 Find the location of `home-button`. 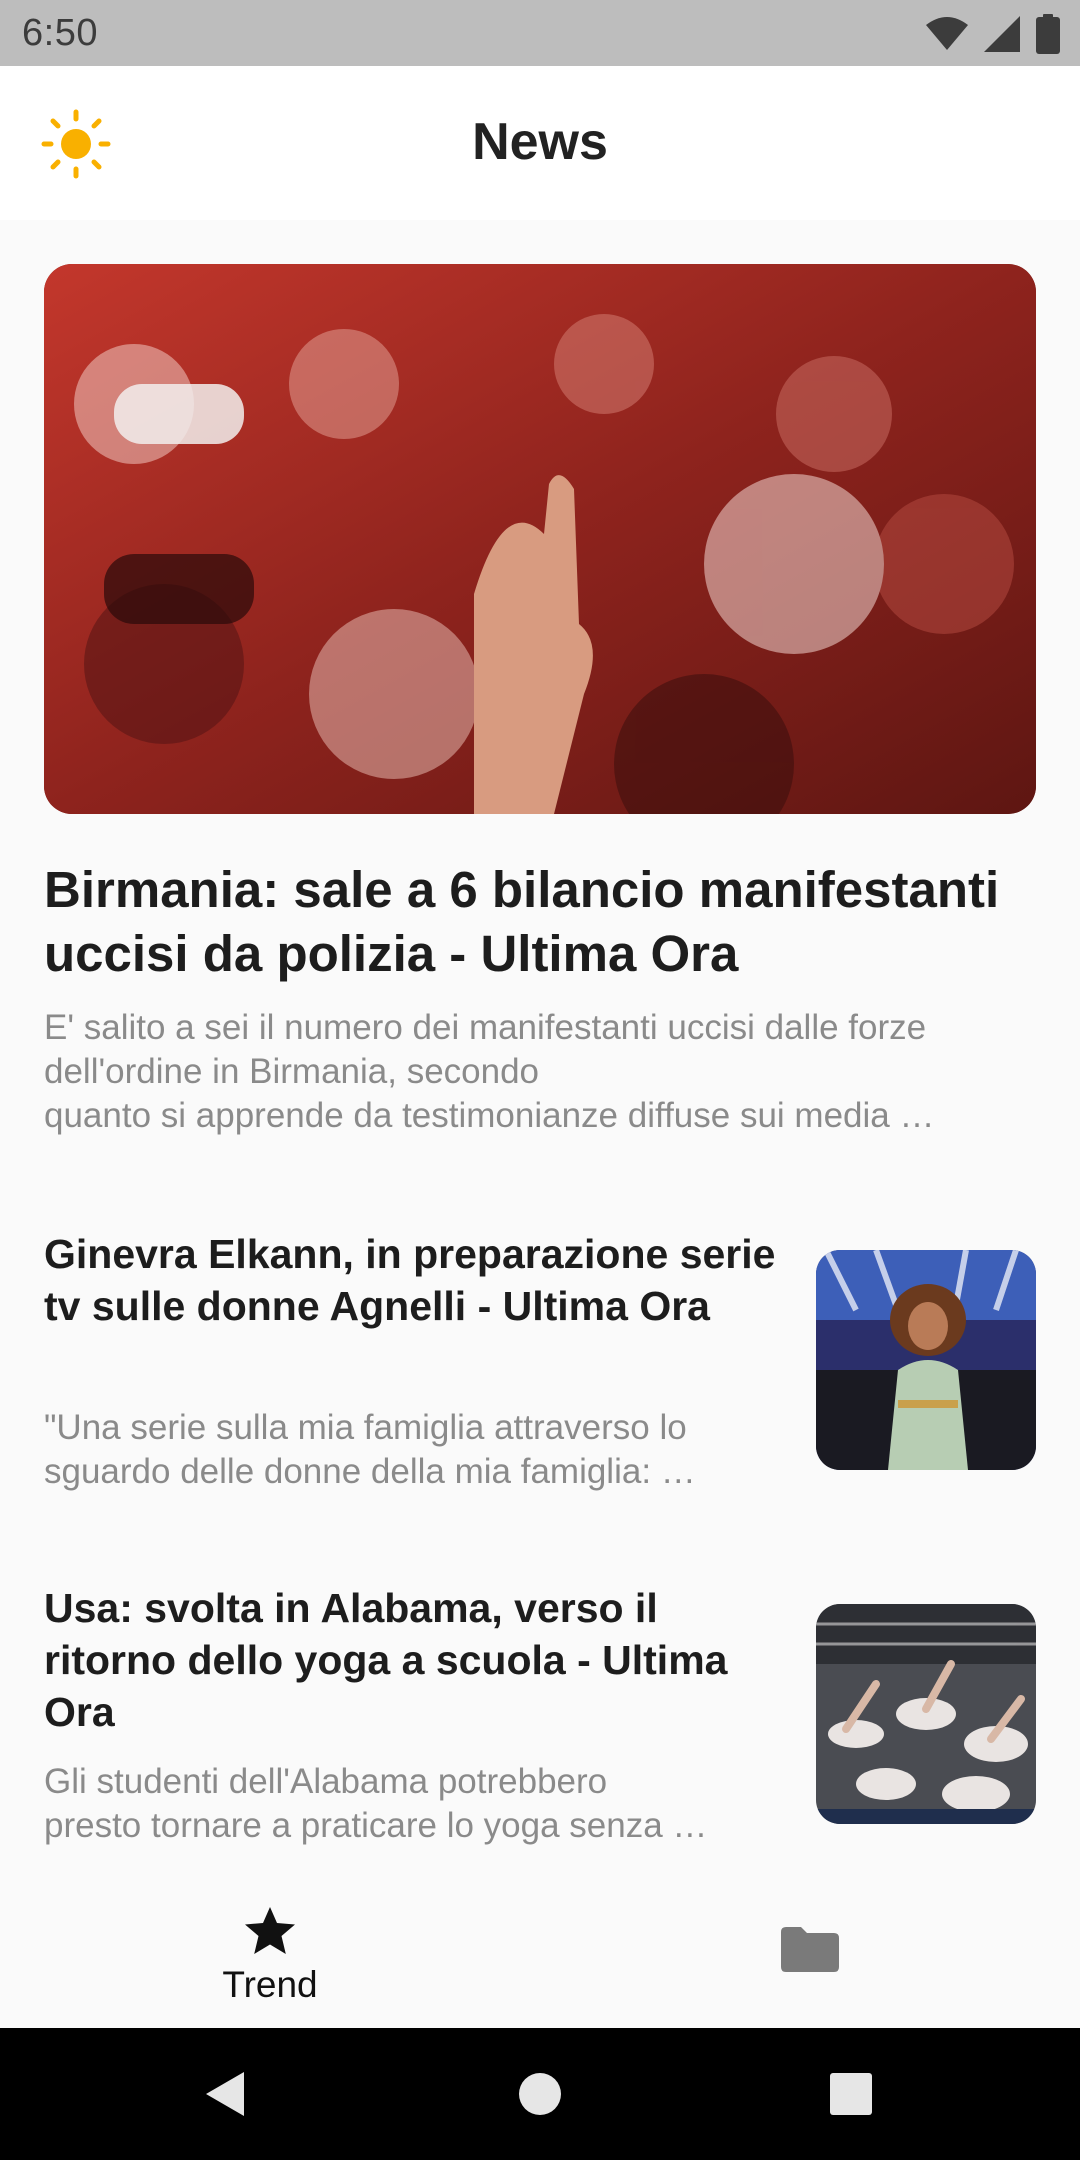

home-button is located at coordinates (540, 2094).